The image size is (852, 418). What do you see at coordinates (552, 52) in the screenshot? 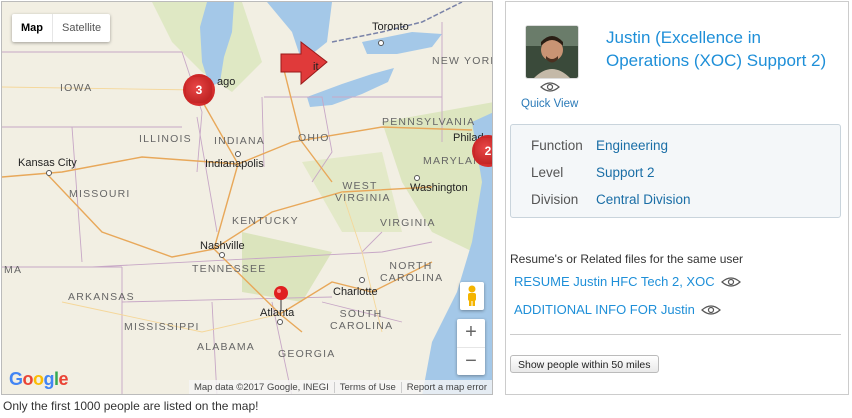
I see `avatar` at bounding box center [552, 52].